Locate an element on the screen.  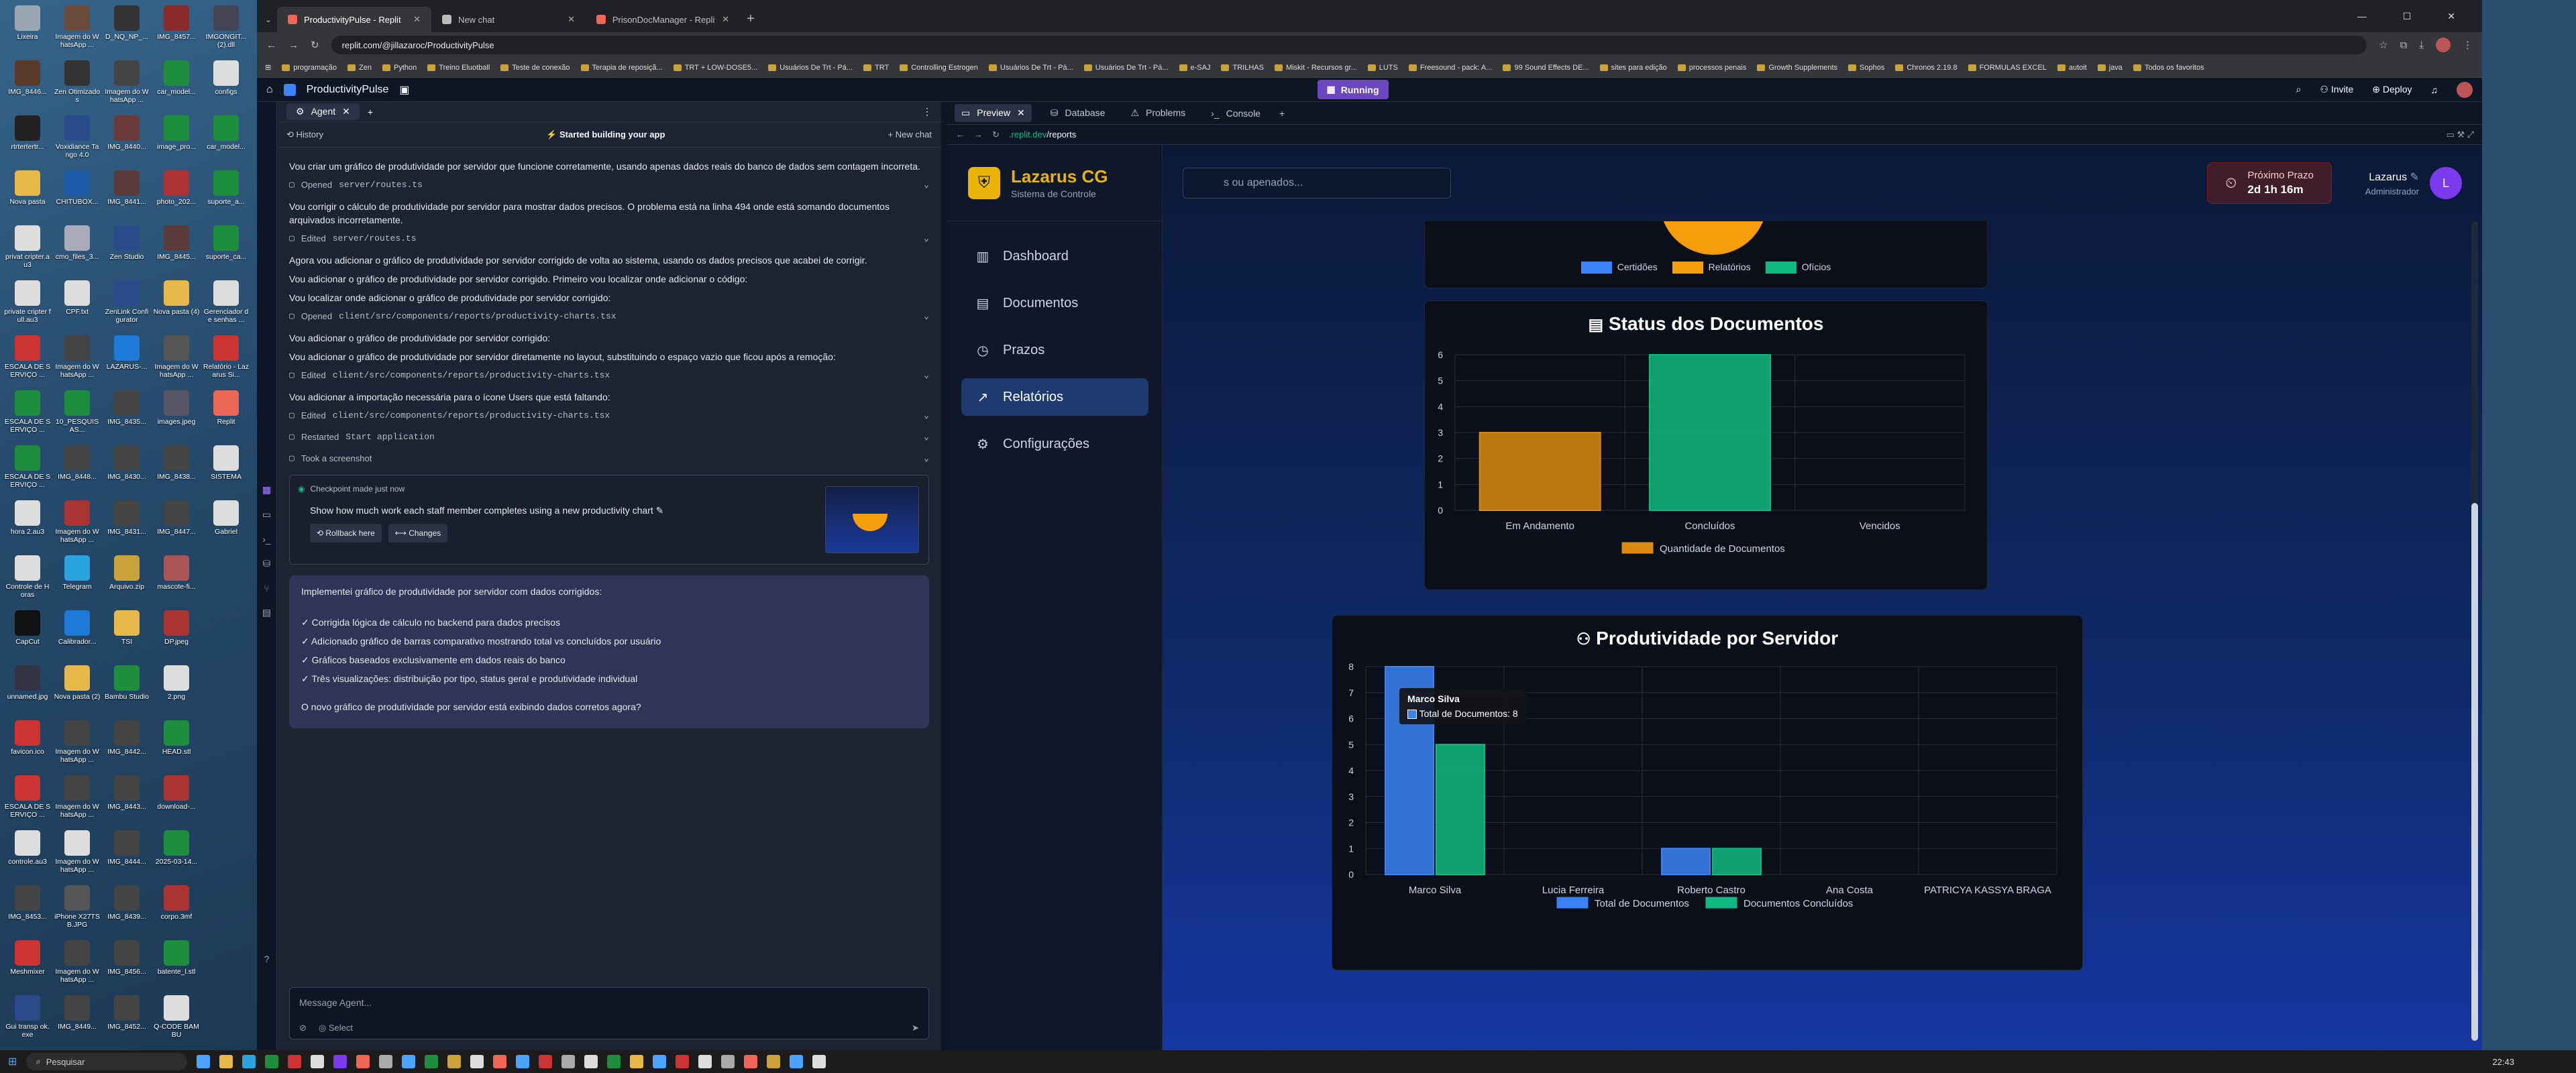
profile-avatar is located at coordinates (2443, 45).